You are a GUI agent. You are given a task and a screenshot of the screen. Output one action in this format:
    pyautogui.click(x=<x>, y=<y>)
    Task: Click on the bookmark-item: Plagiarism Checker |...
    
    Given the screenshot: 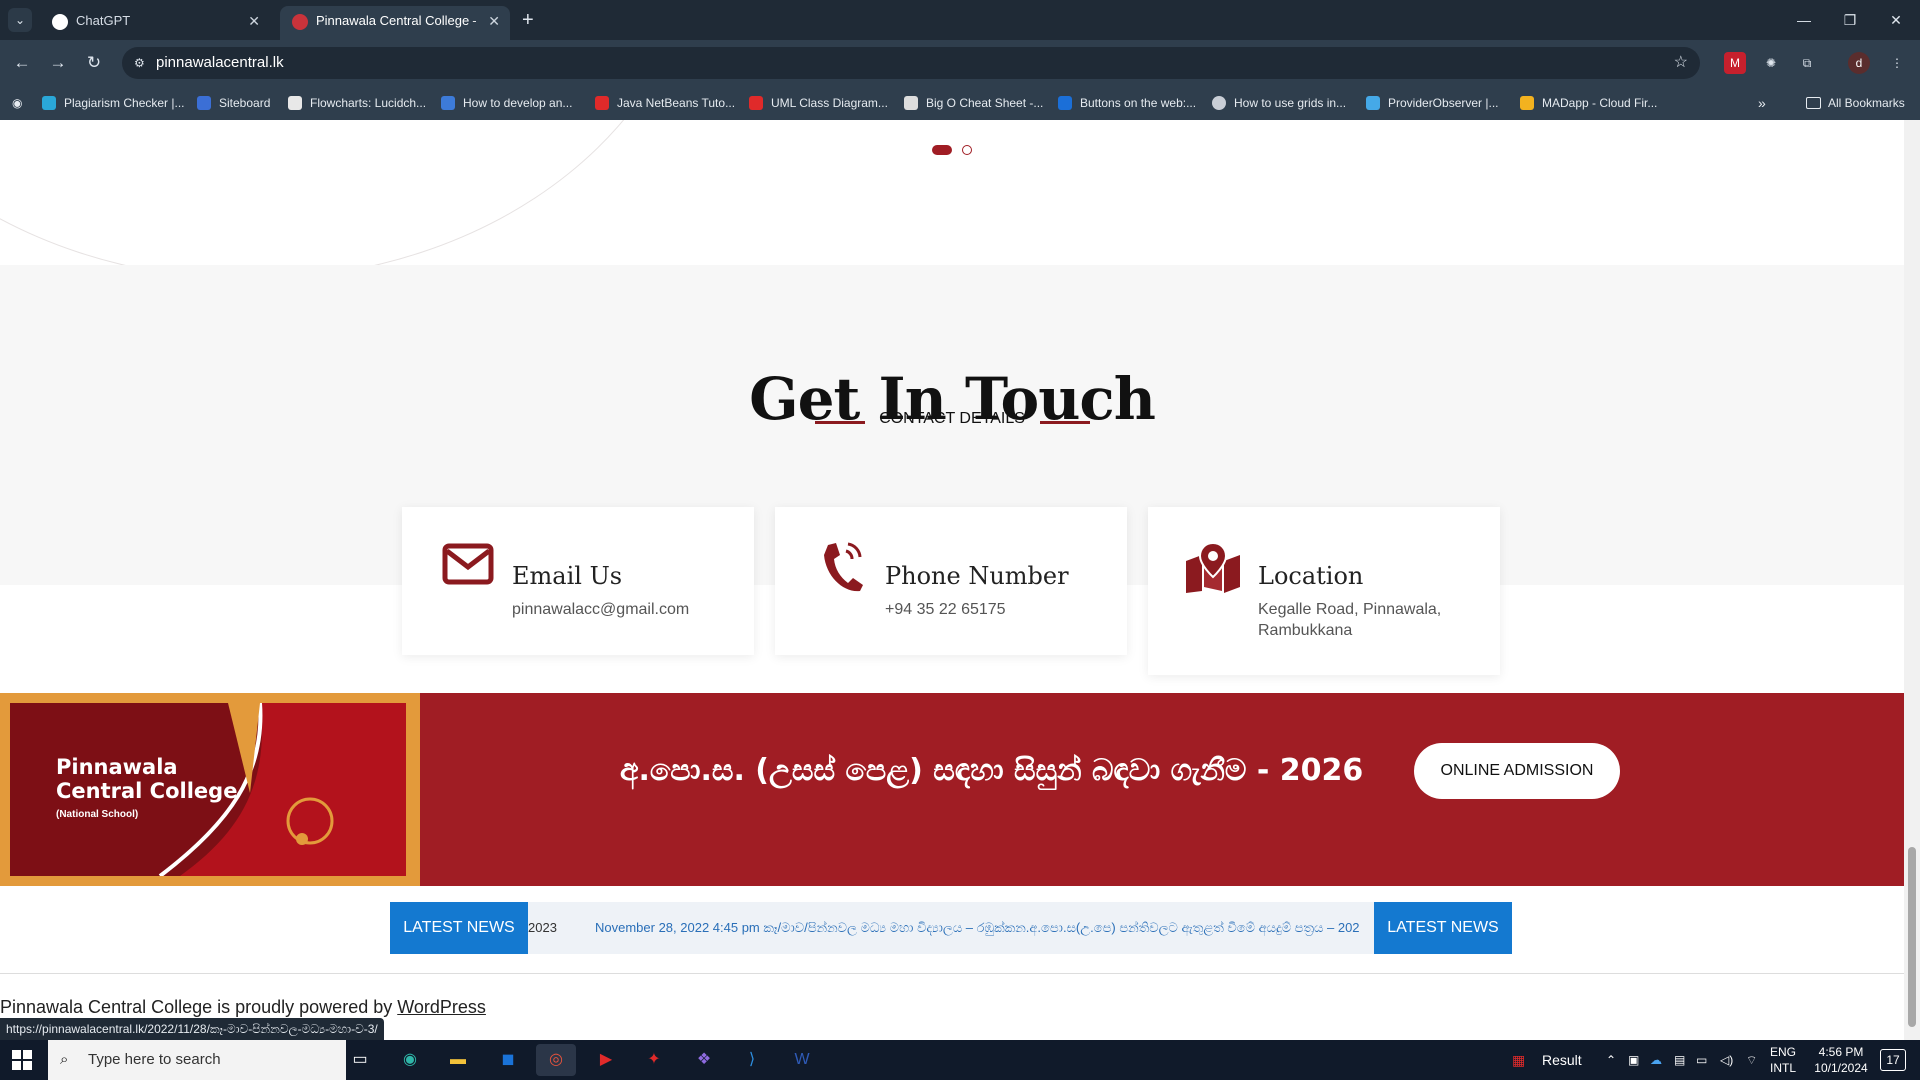 What is the action you would take?
    pyautogui.click(x=113, y=103)
    